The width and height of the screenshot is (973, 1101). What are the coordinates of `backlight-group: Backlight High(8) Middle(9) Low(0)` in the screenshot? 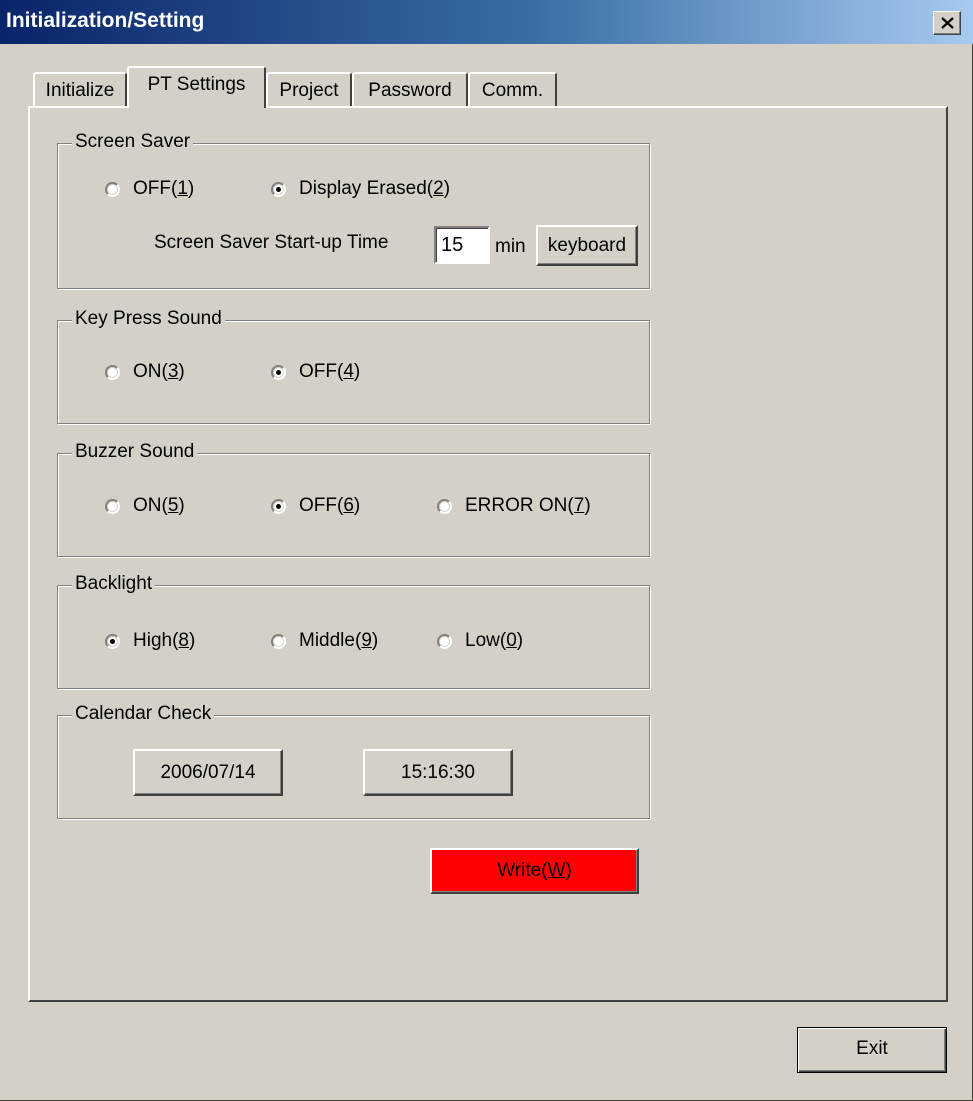 It's located at (353, 631).